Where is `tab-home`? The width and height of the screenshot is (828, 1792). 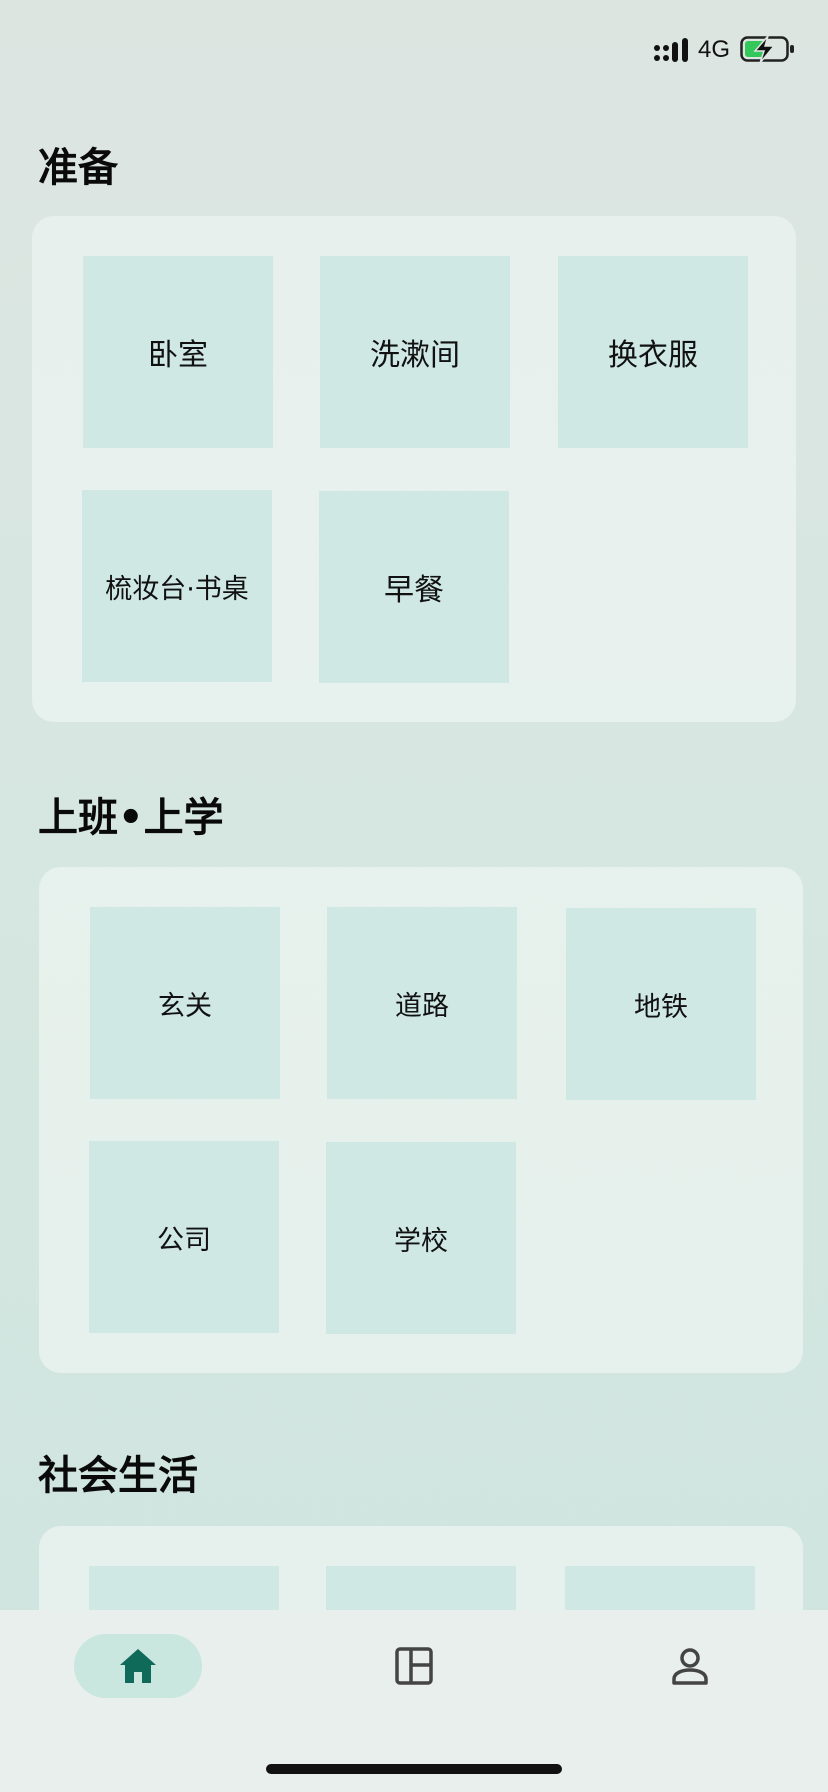 tab-home is located at coordinates (138, 1666).